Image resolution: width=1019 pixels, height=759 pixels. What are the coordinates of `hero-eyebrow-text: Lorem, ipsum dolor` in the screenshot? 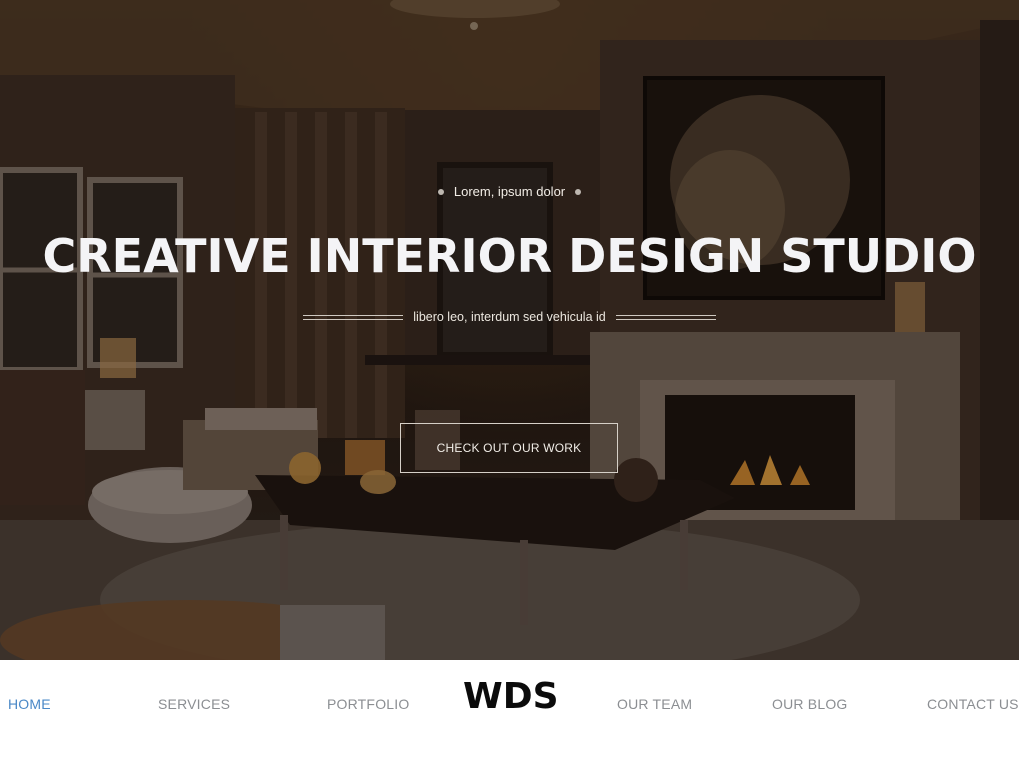 It's located at (509, 191).